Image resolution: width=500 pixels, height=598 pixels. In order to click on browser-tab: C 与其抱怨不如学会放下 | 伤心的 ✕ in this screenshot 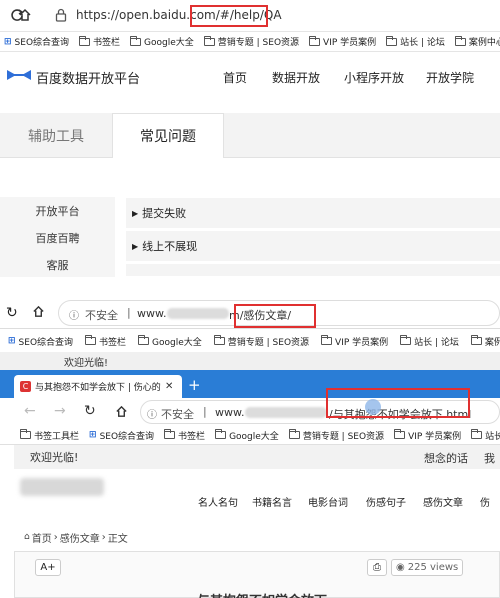, I will do `click(98, 386)`.